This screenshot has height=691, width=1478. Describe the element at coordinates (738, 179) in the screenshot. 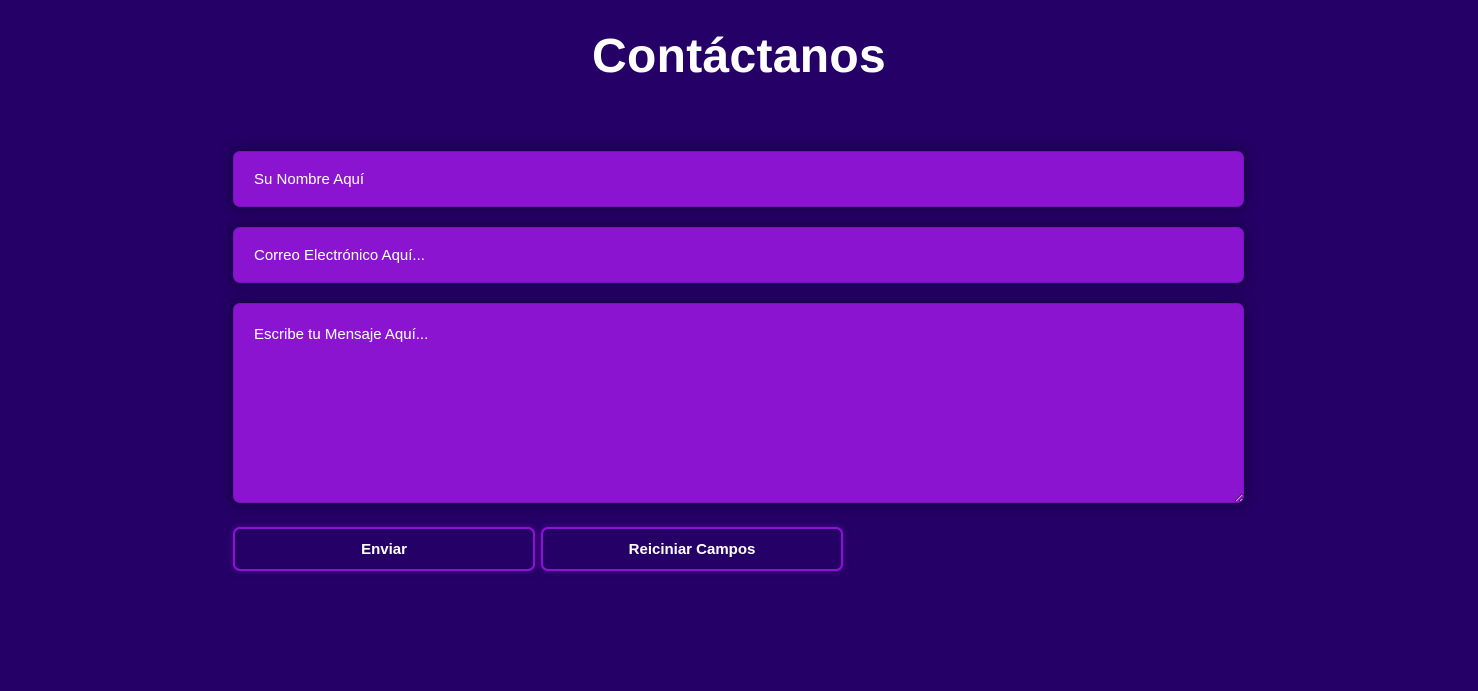

I see `name-input` at that location.